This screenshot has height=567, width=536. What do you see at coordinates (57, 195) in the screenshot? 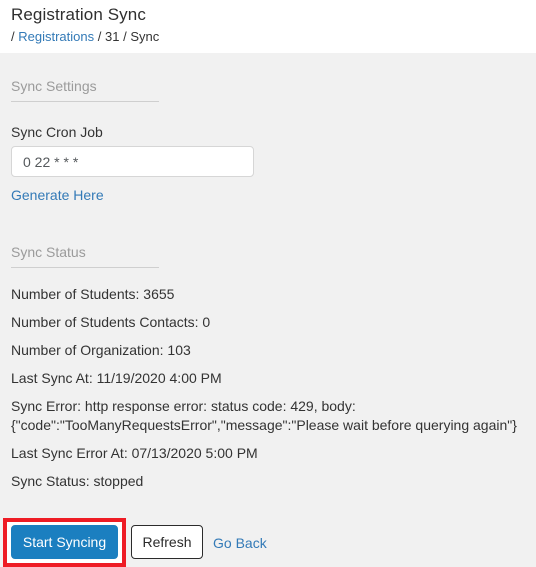
I see `generate-here-link: Generate Here` at bounding box center [57, 195].